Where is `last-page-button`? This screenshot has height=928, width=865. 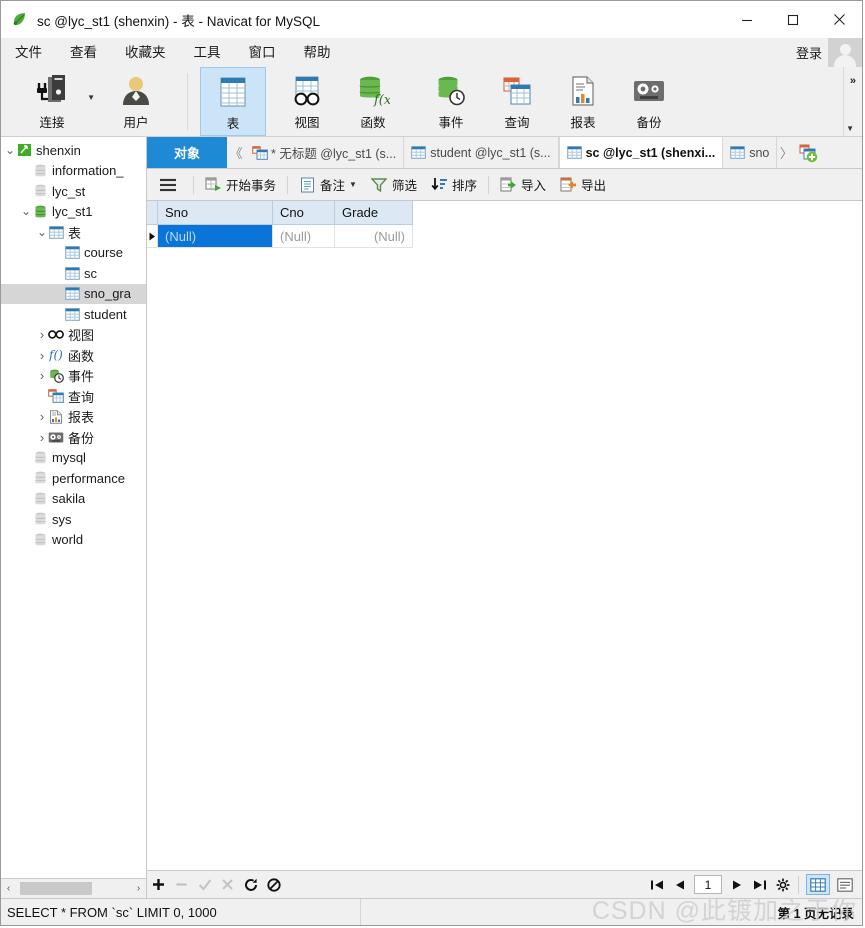
last-page-button is located at coordinates (759, 884).